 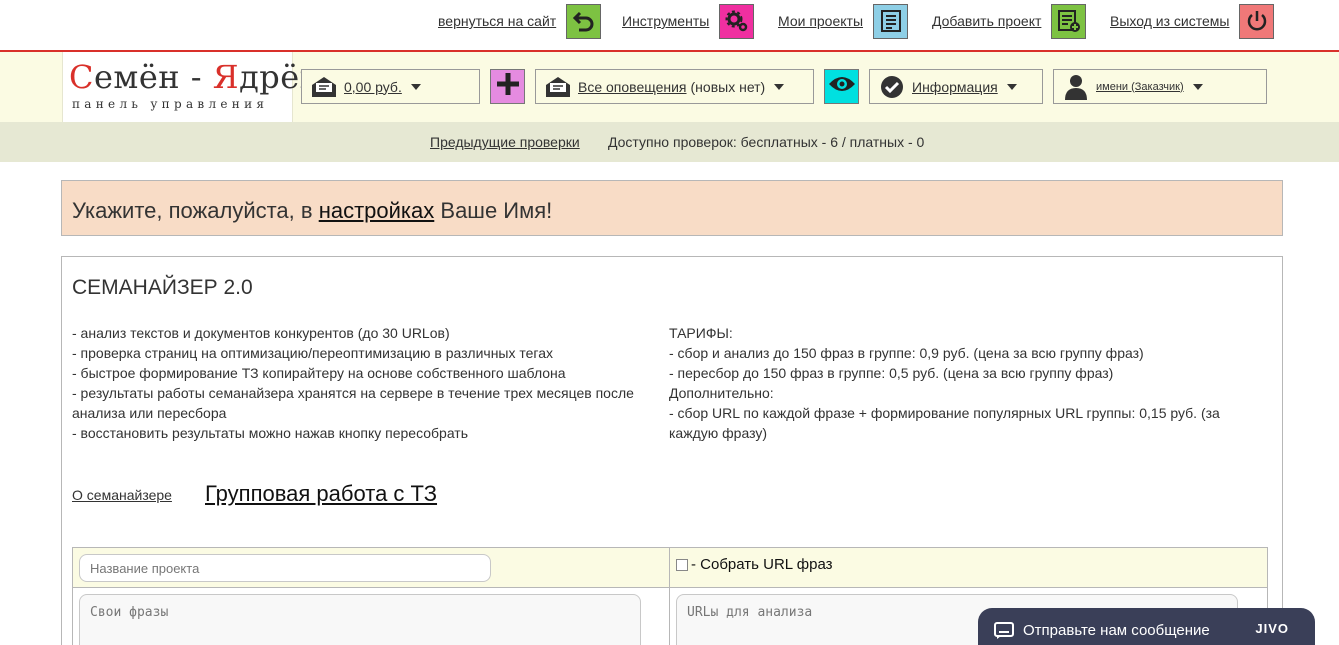 I want to click on add-list-icon, so click(x=1069, y=21).